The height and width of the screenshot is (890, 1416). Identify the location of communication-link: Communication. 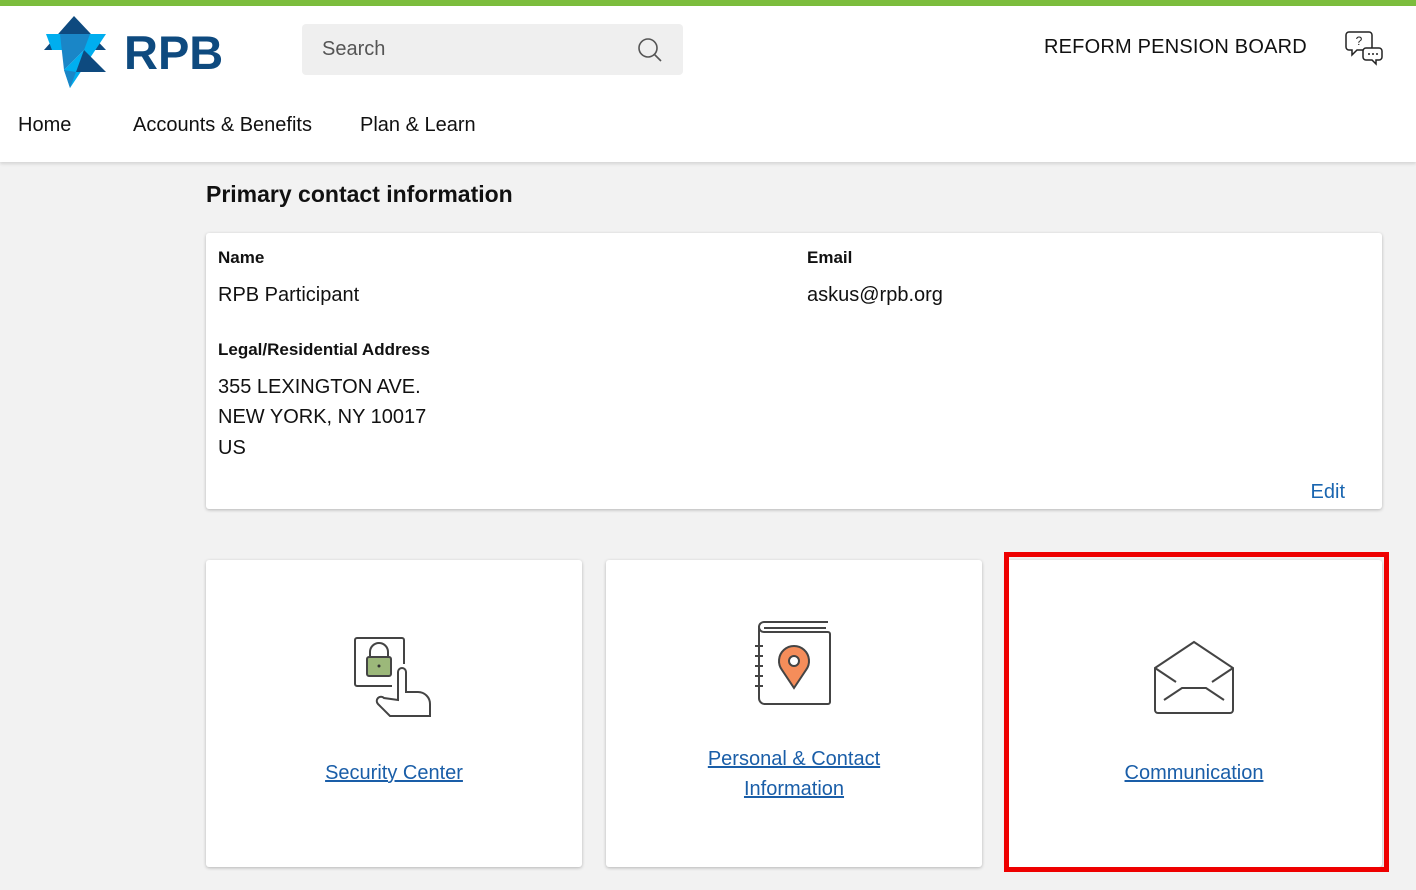
(1194, 773).